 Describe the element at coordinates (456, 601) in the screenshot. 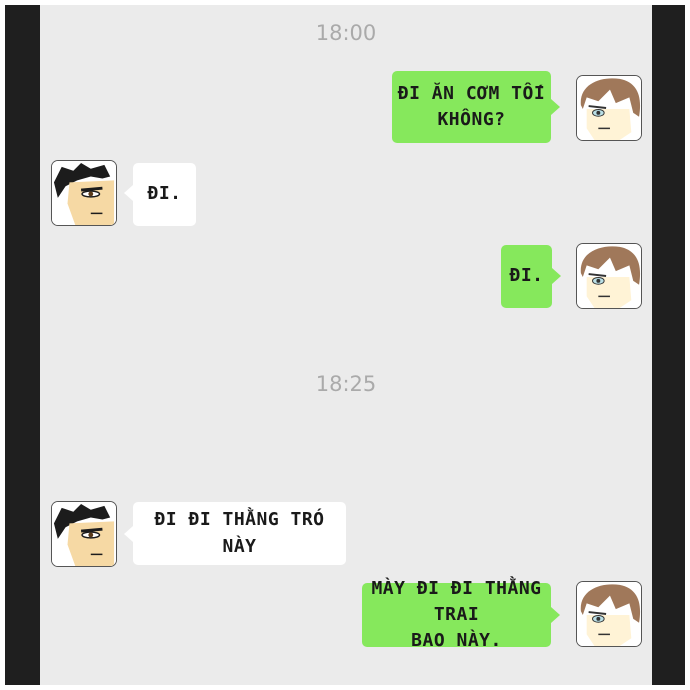

I see `message-text-line: MÀY ĐI ĐI THẰNG TRAI` at that location.